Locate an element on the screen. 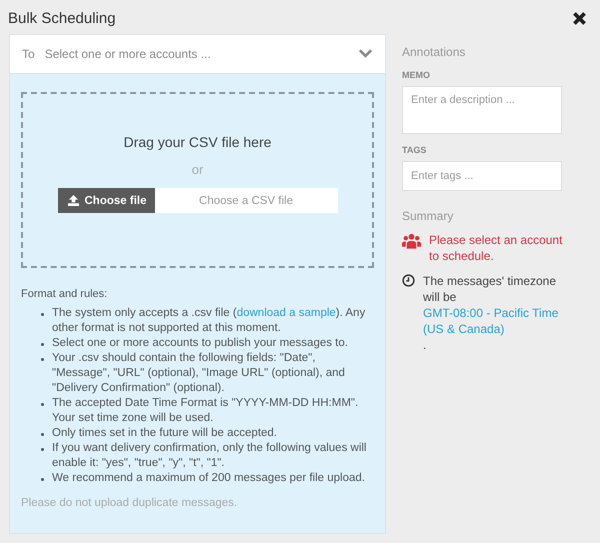 Image resolution: width=600 pixels, height=543 pixels. rules-heading: Format and rules: is located at coordinates (64, 294).